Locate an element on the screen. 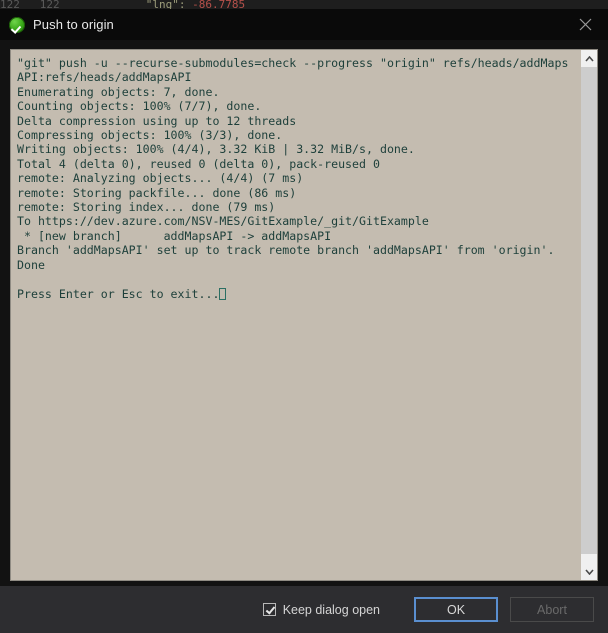 This screenshot has height=633, width=608. scrollbar-up-button is located at coordinates (589, 58).